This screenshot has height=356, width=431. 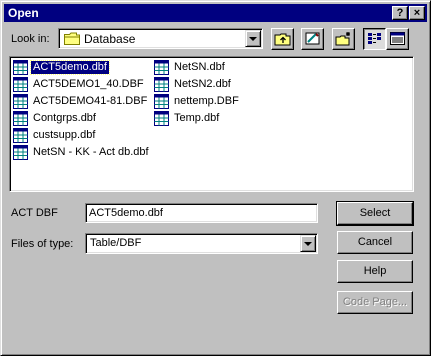 I want to click on list-view-icon, so click(x=374, y=38).